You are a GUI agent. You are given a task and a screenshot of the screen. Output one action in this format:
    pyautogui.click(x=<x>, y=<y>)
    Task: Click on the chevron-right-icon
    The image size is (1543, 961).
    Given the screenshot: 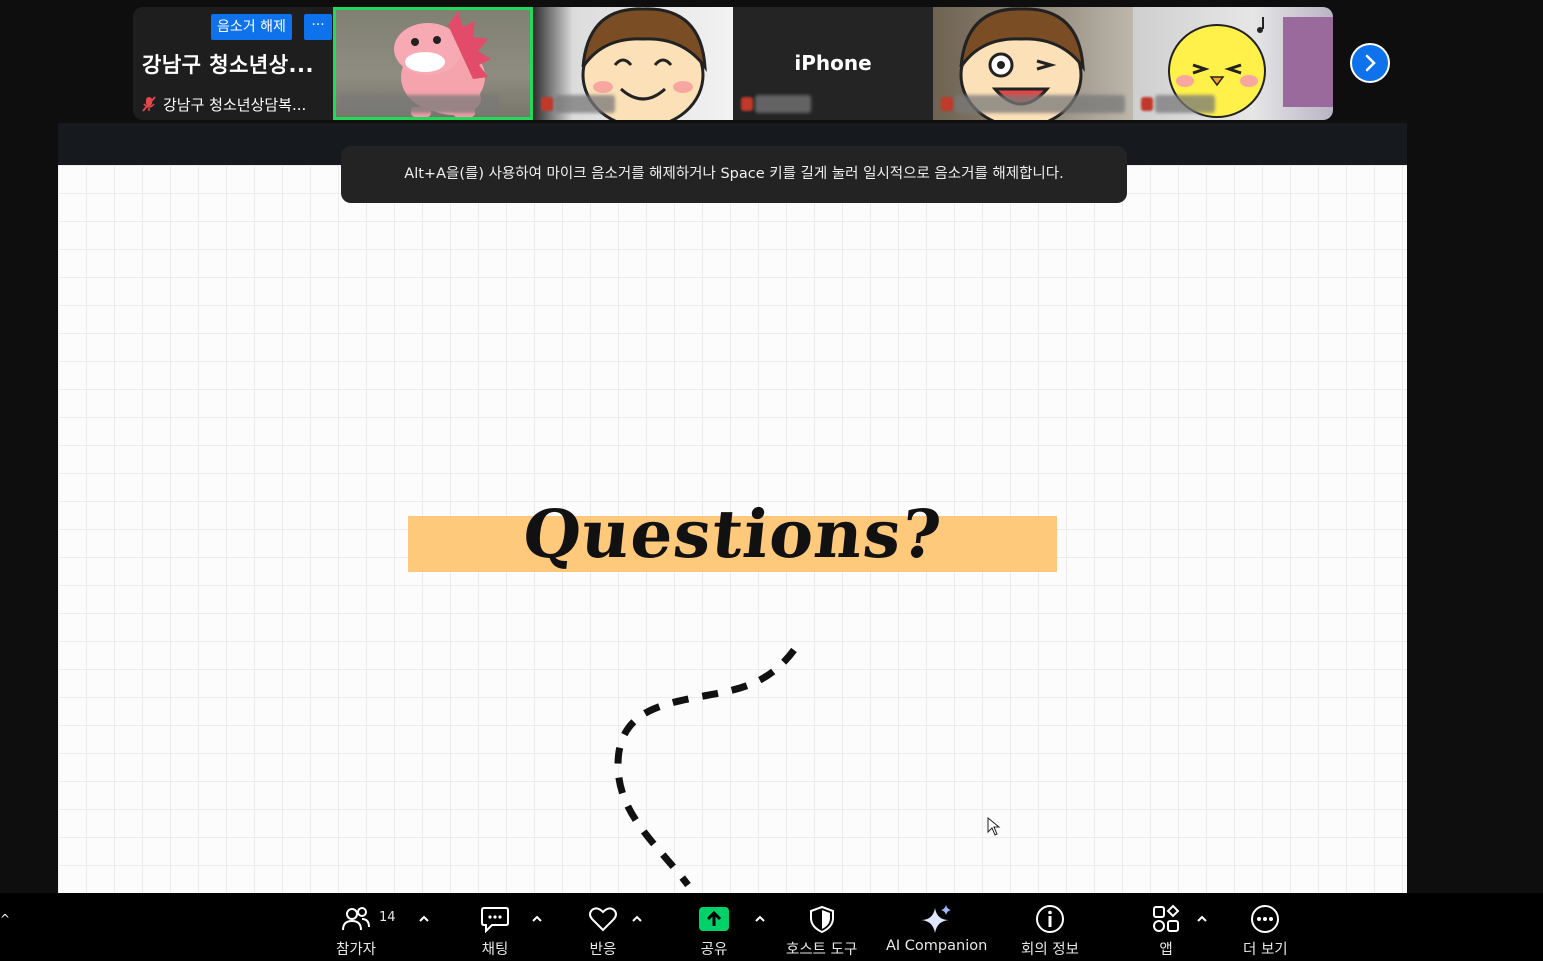 What is the action you would take?
    pyautogui.click(x=1370, y=63)
    